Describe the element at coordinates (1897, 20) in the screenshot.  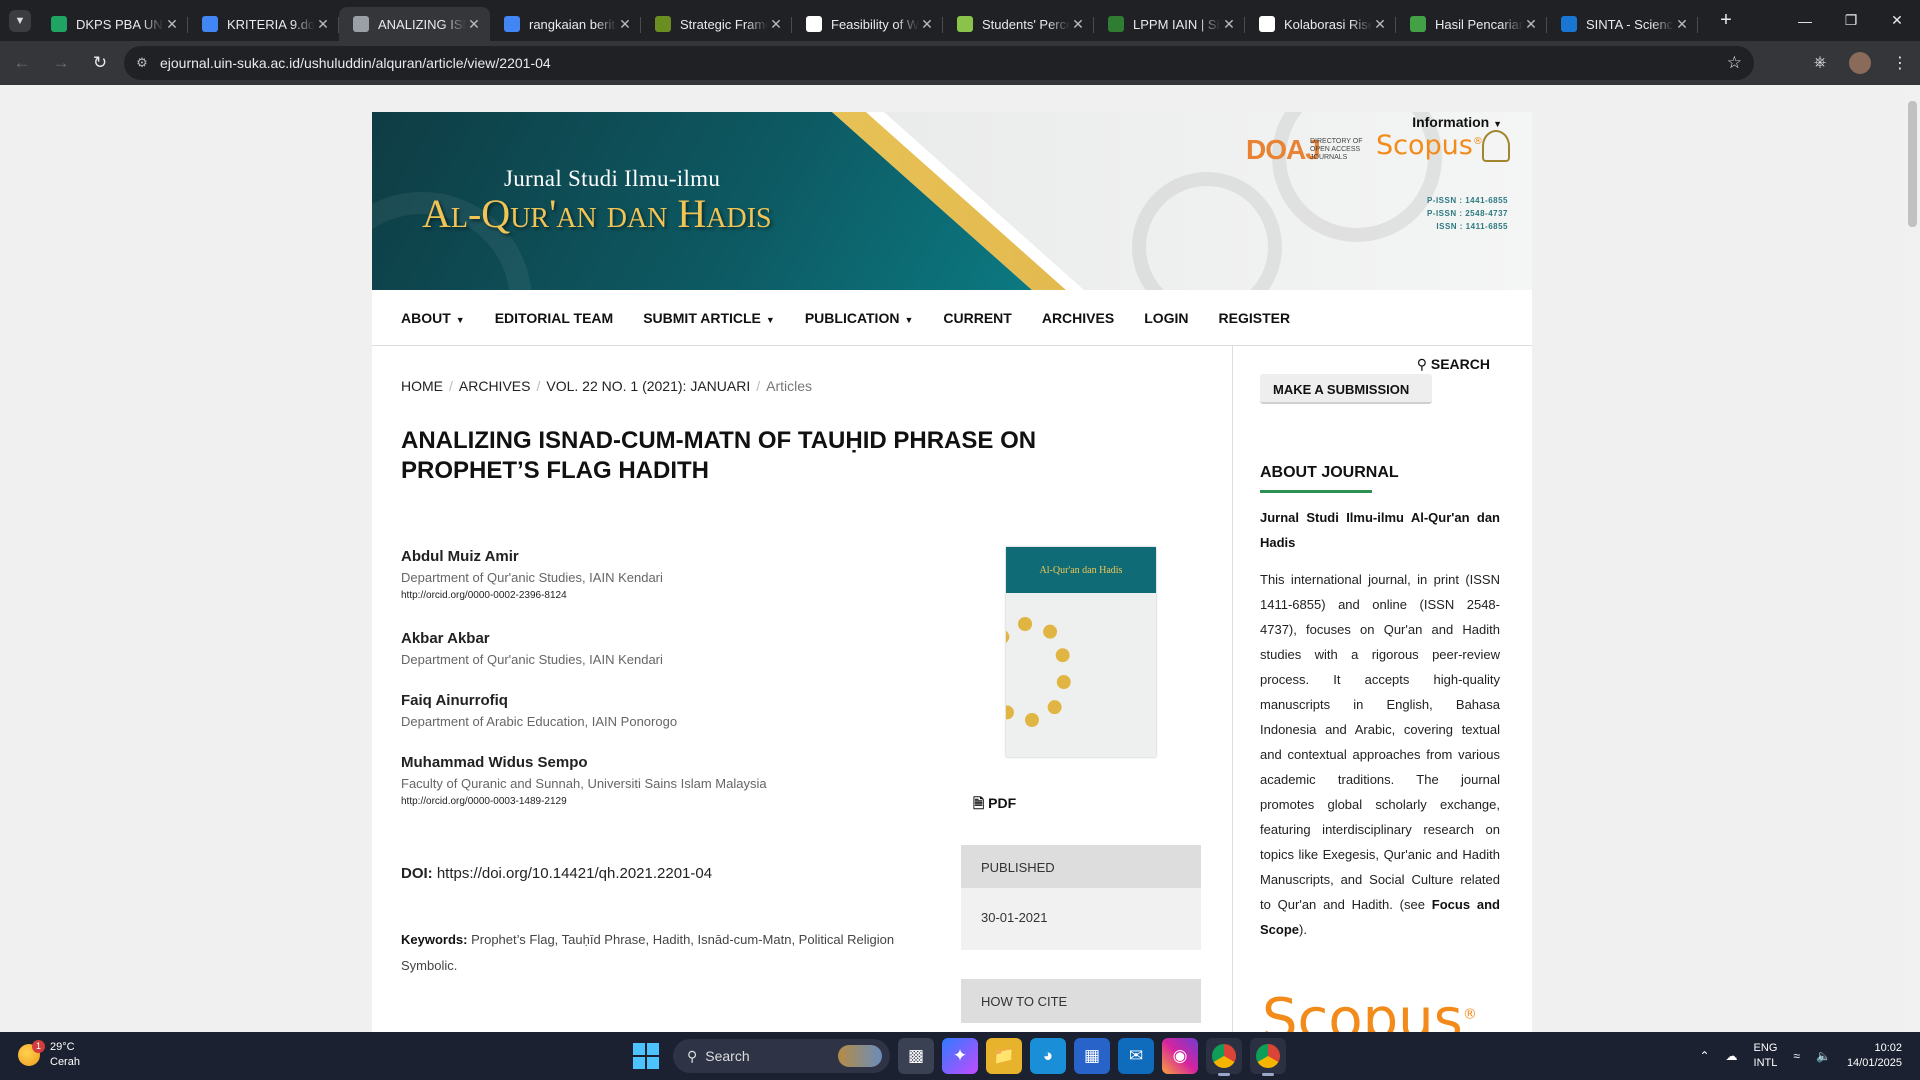
I see `close-window-icon: ✕` at that location.